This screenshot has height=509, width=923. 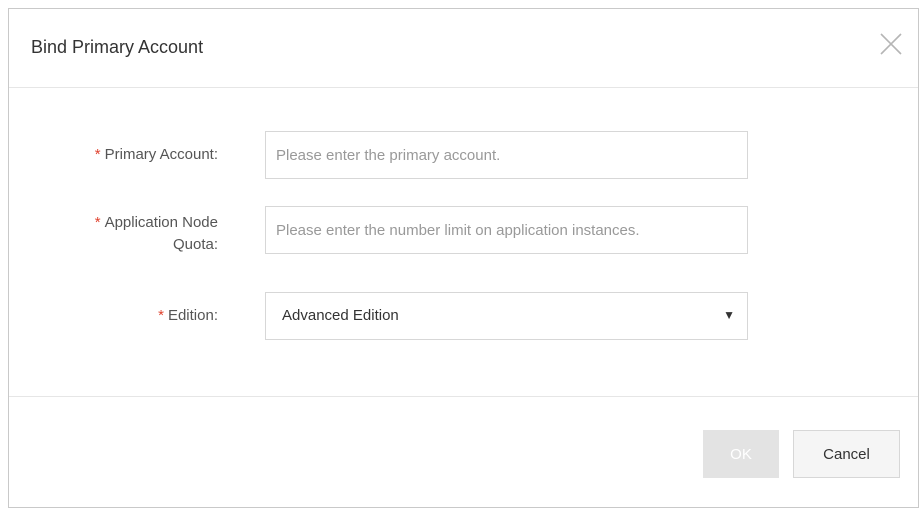 I want to click on dialog-title: Bind Primary Account, so click(x=117, y=47).